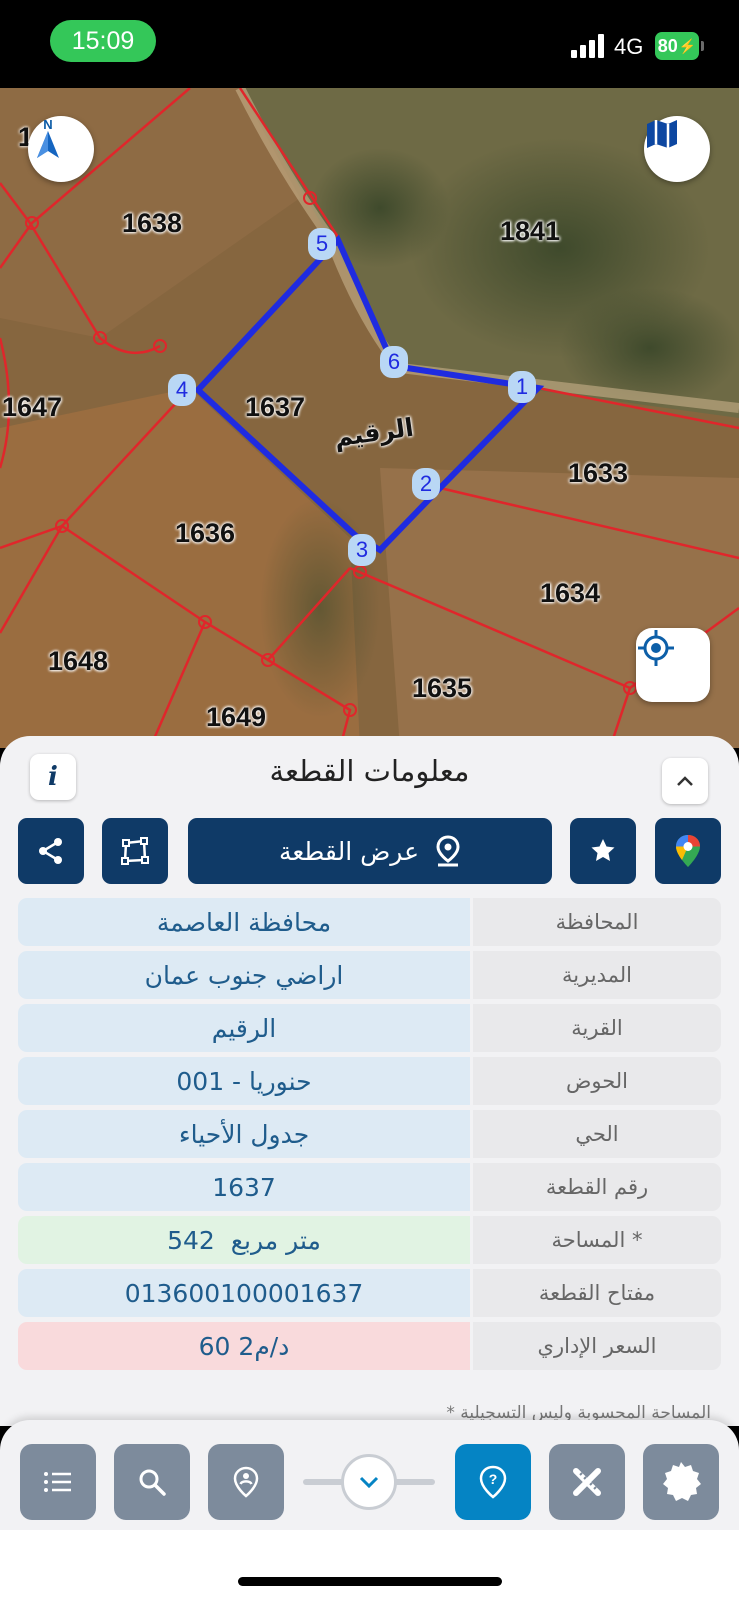 The image size is (739, 1600). What do you see at coordinates (236, 717) in the screenshot?
I see `parcel-label-1649: 1649` at bounding box center [236, 717].